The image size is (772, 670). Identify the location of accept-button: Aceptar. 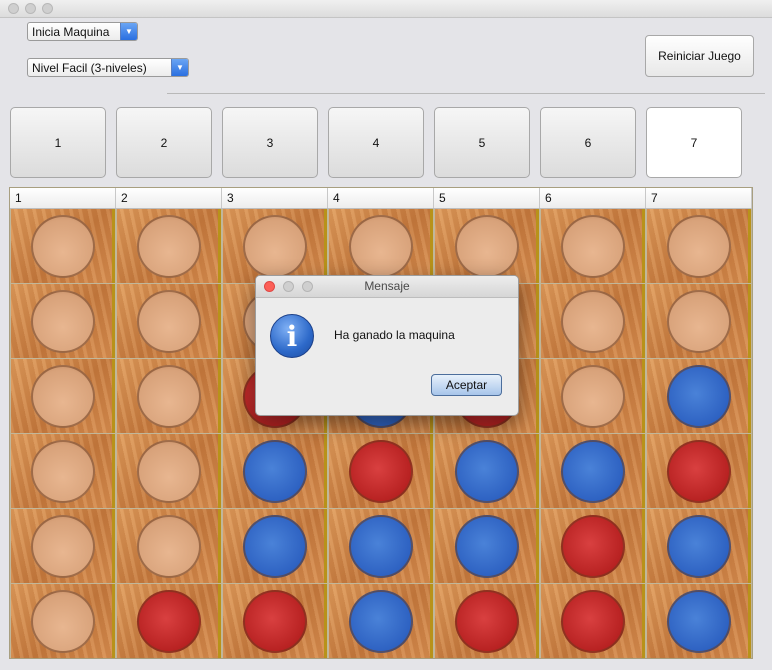
(466, 385).